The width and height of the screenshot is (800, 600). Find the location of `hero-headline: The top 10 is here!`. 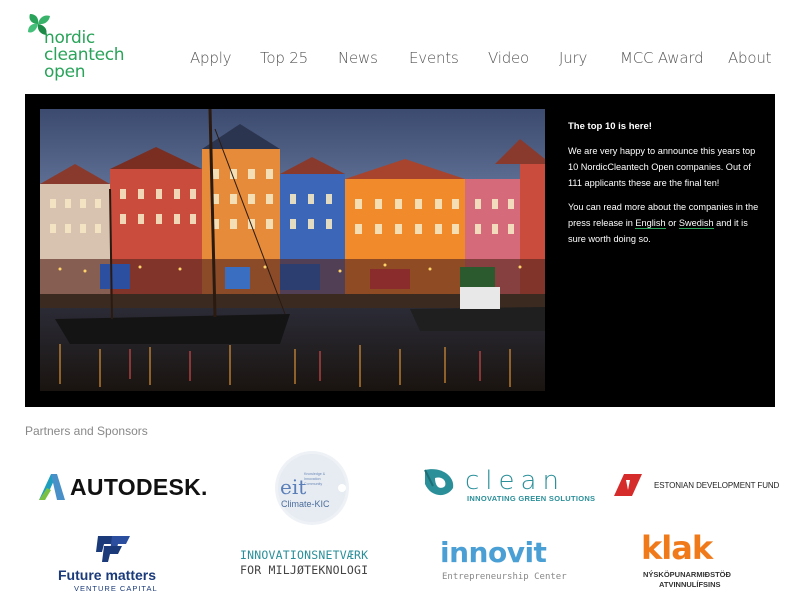

hero-headline: The top 10 is here! is located at coordinates (610, 126).